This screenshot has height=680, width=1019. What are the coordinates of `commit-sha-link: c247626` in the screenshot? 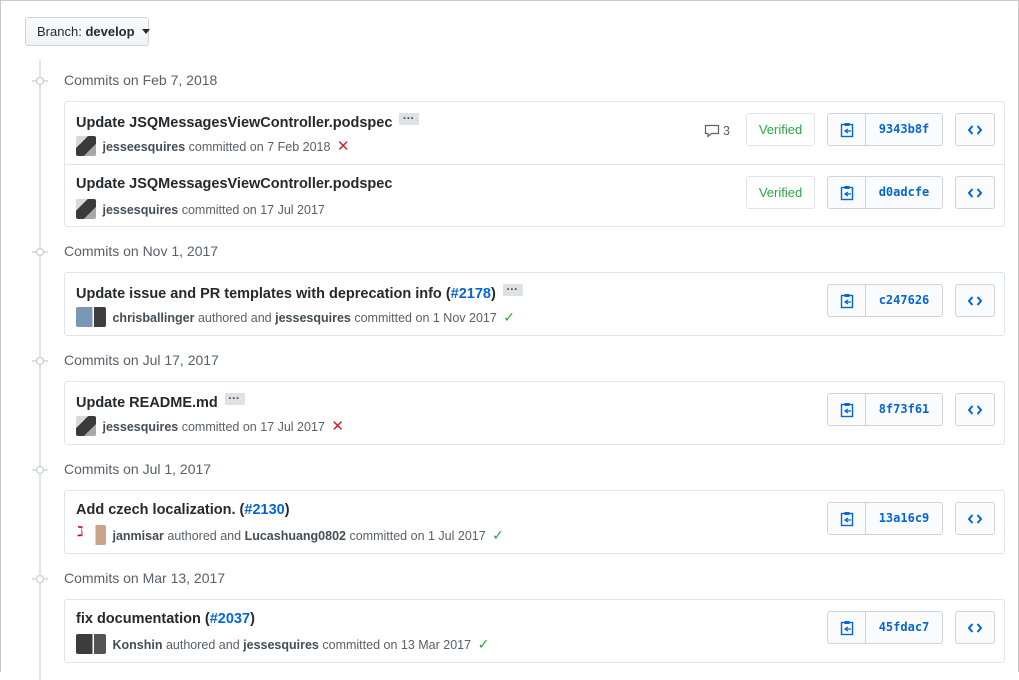 It's located at (904, 300).